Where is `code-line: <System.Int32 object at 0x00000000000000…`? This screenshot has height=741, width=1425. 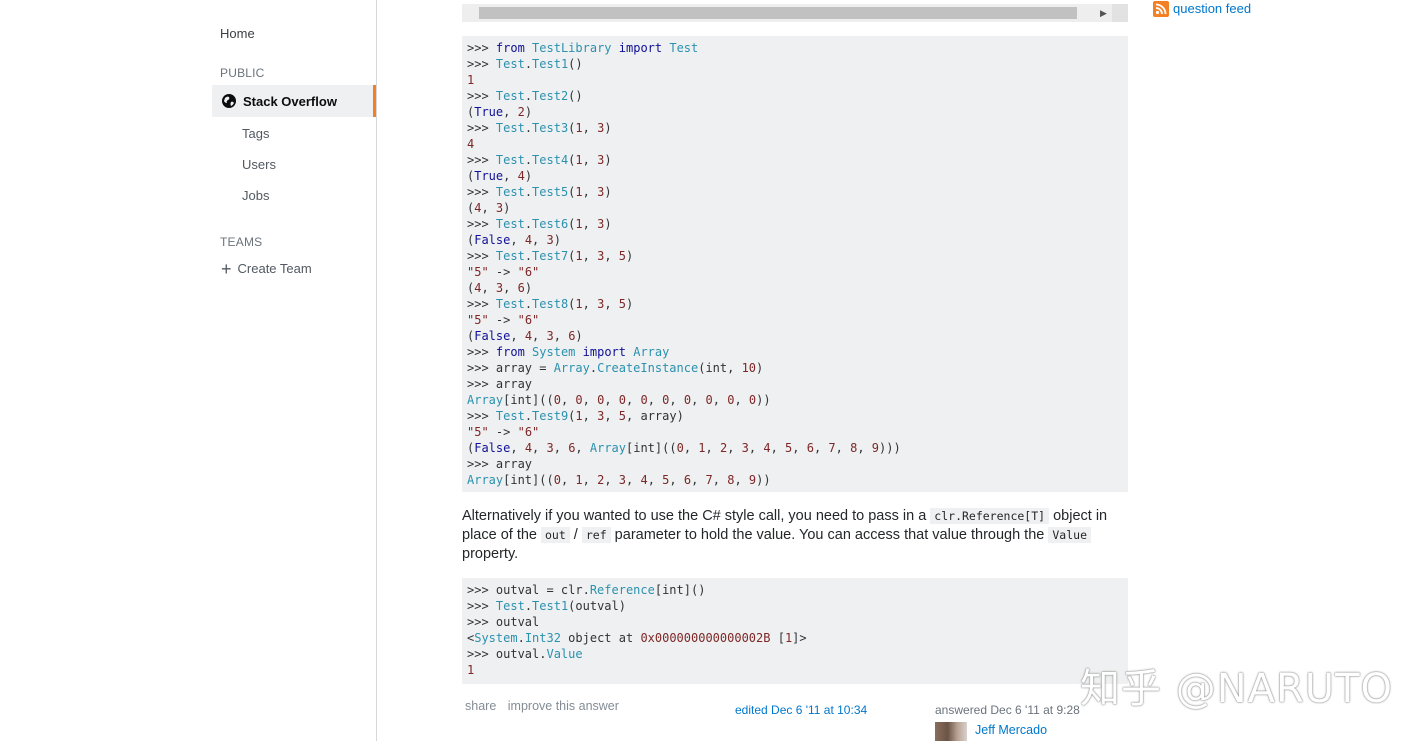 code-line: <System.Int32 object at 0x00000000000000… is located at coordinates (637, 638).